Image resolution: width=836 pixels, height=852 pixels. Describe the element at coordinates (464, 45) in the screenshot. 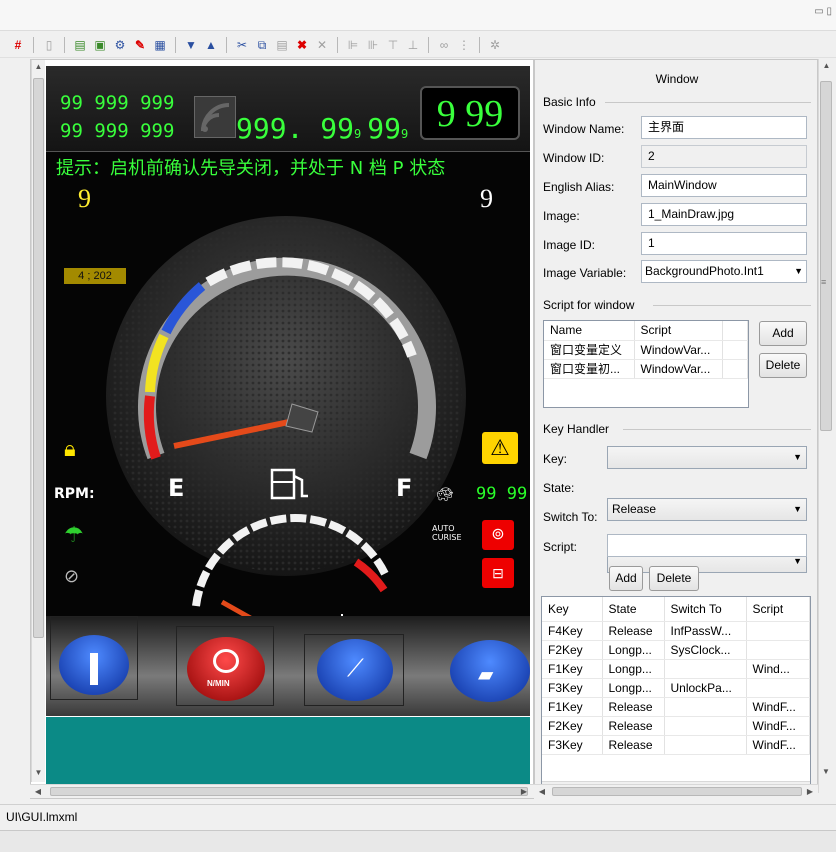

I see `tree-icon: ⋮` at that location.